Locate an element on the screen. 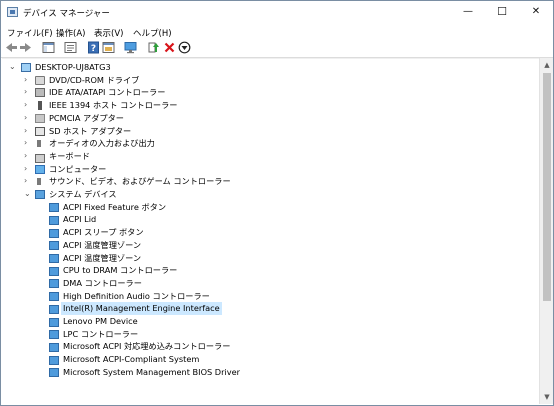  tree-category: › SD ホスト アダプター is located at coordinates (267, 131).